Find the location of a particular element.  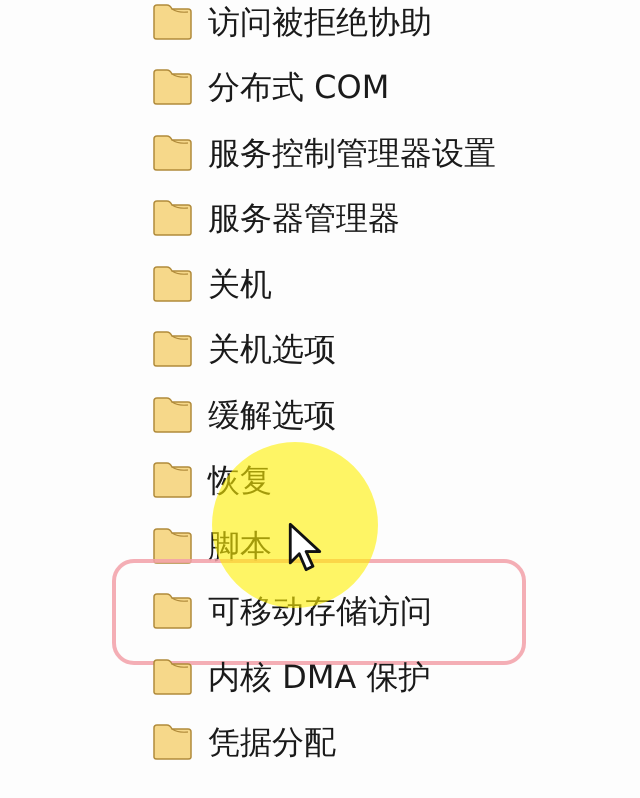

folder-label: 服务控制管理器设置 is located at coordinates (352, 153).